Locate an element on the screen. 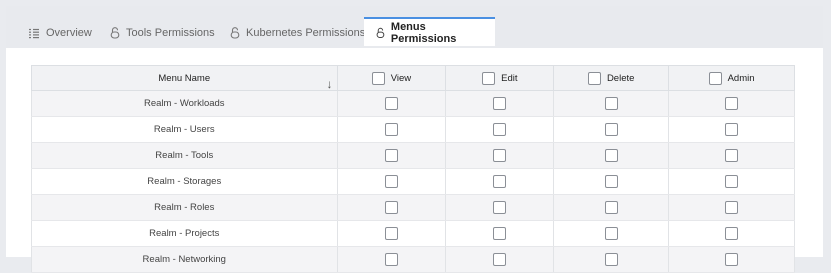 The image size is (831, 273). menu-name-cell: Realm - Tools is located at coordinates (184, 155).